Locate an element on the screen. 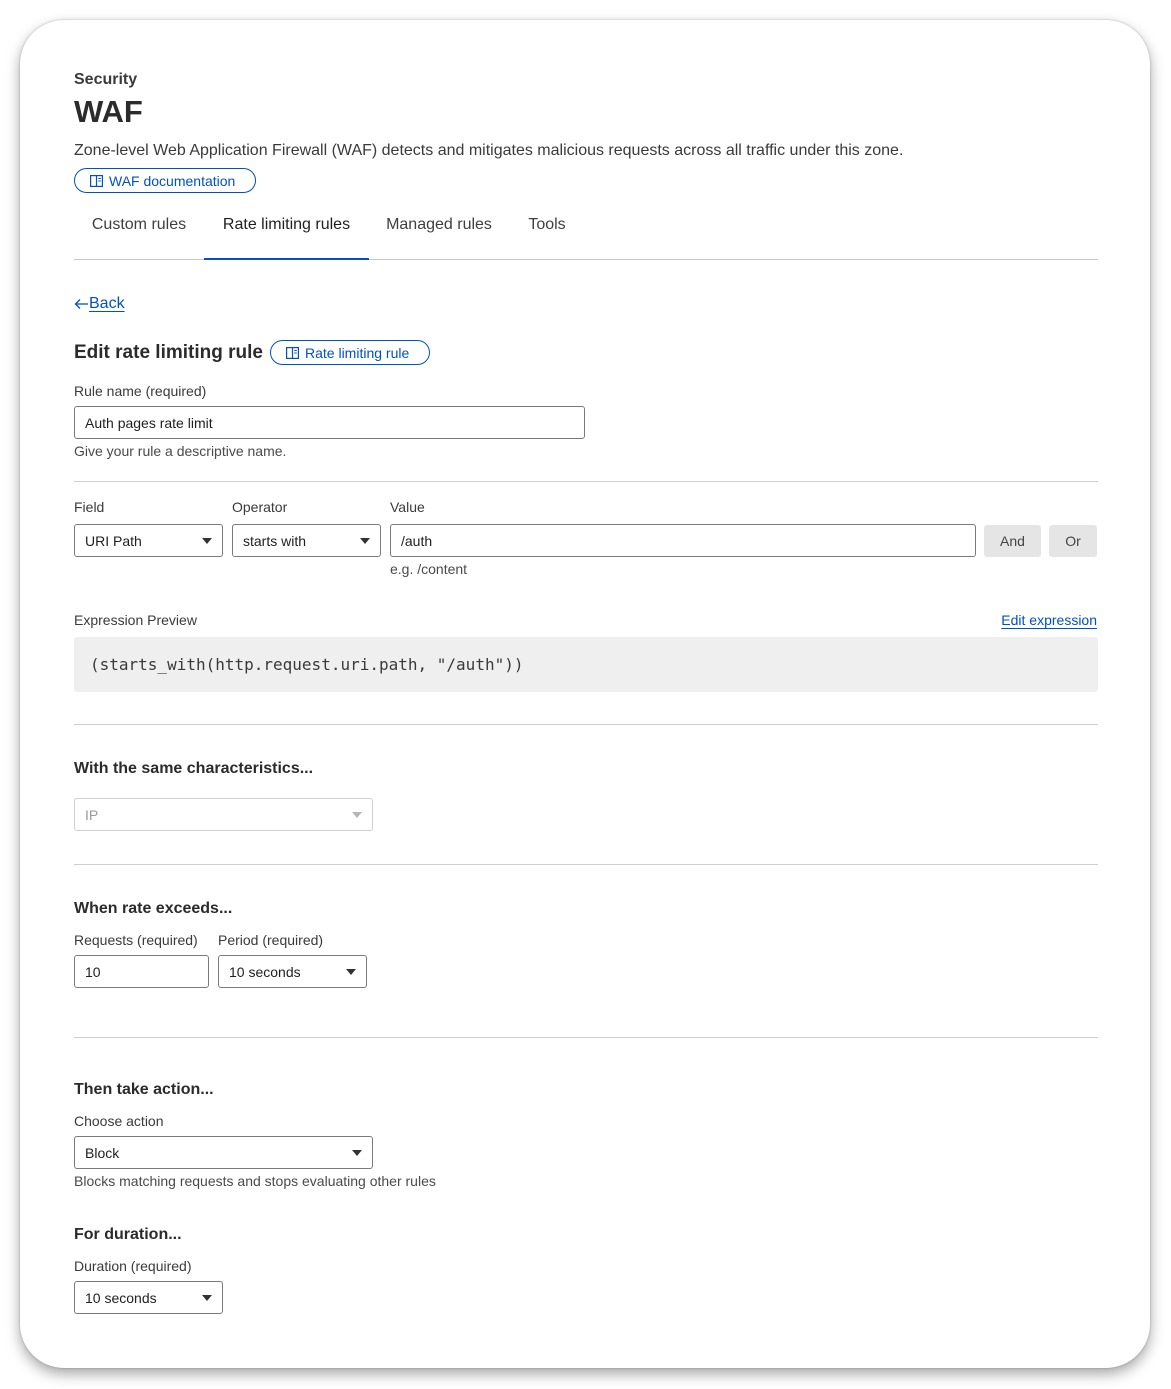 The image size is (1171, 1389). value-label: Value is located at coordinates (407, 507).